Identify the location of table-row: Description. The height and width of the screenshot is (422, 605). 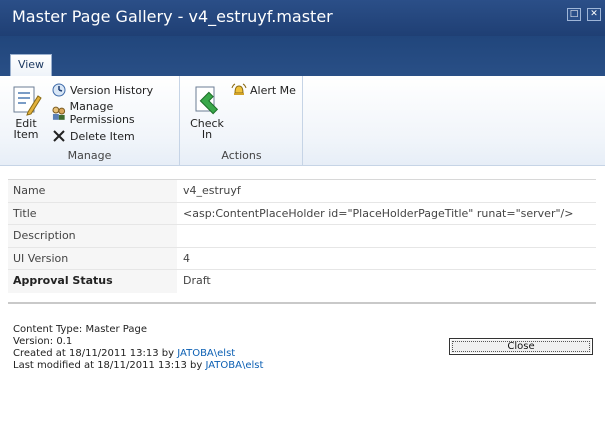
(302, 236).